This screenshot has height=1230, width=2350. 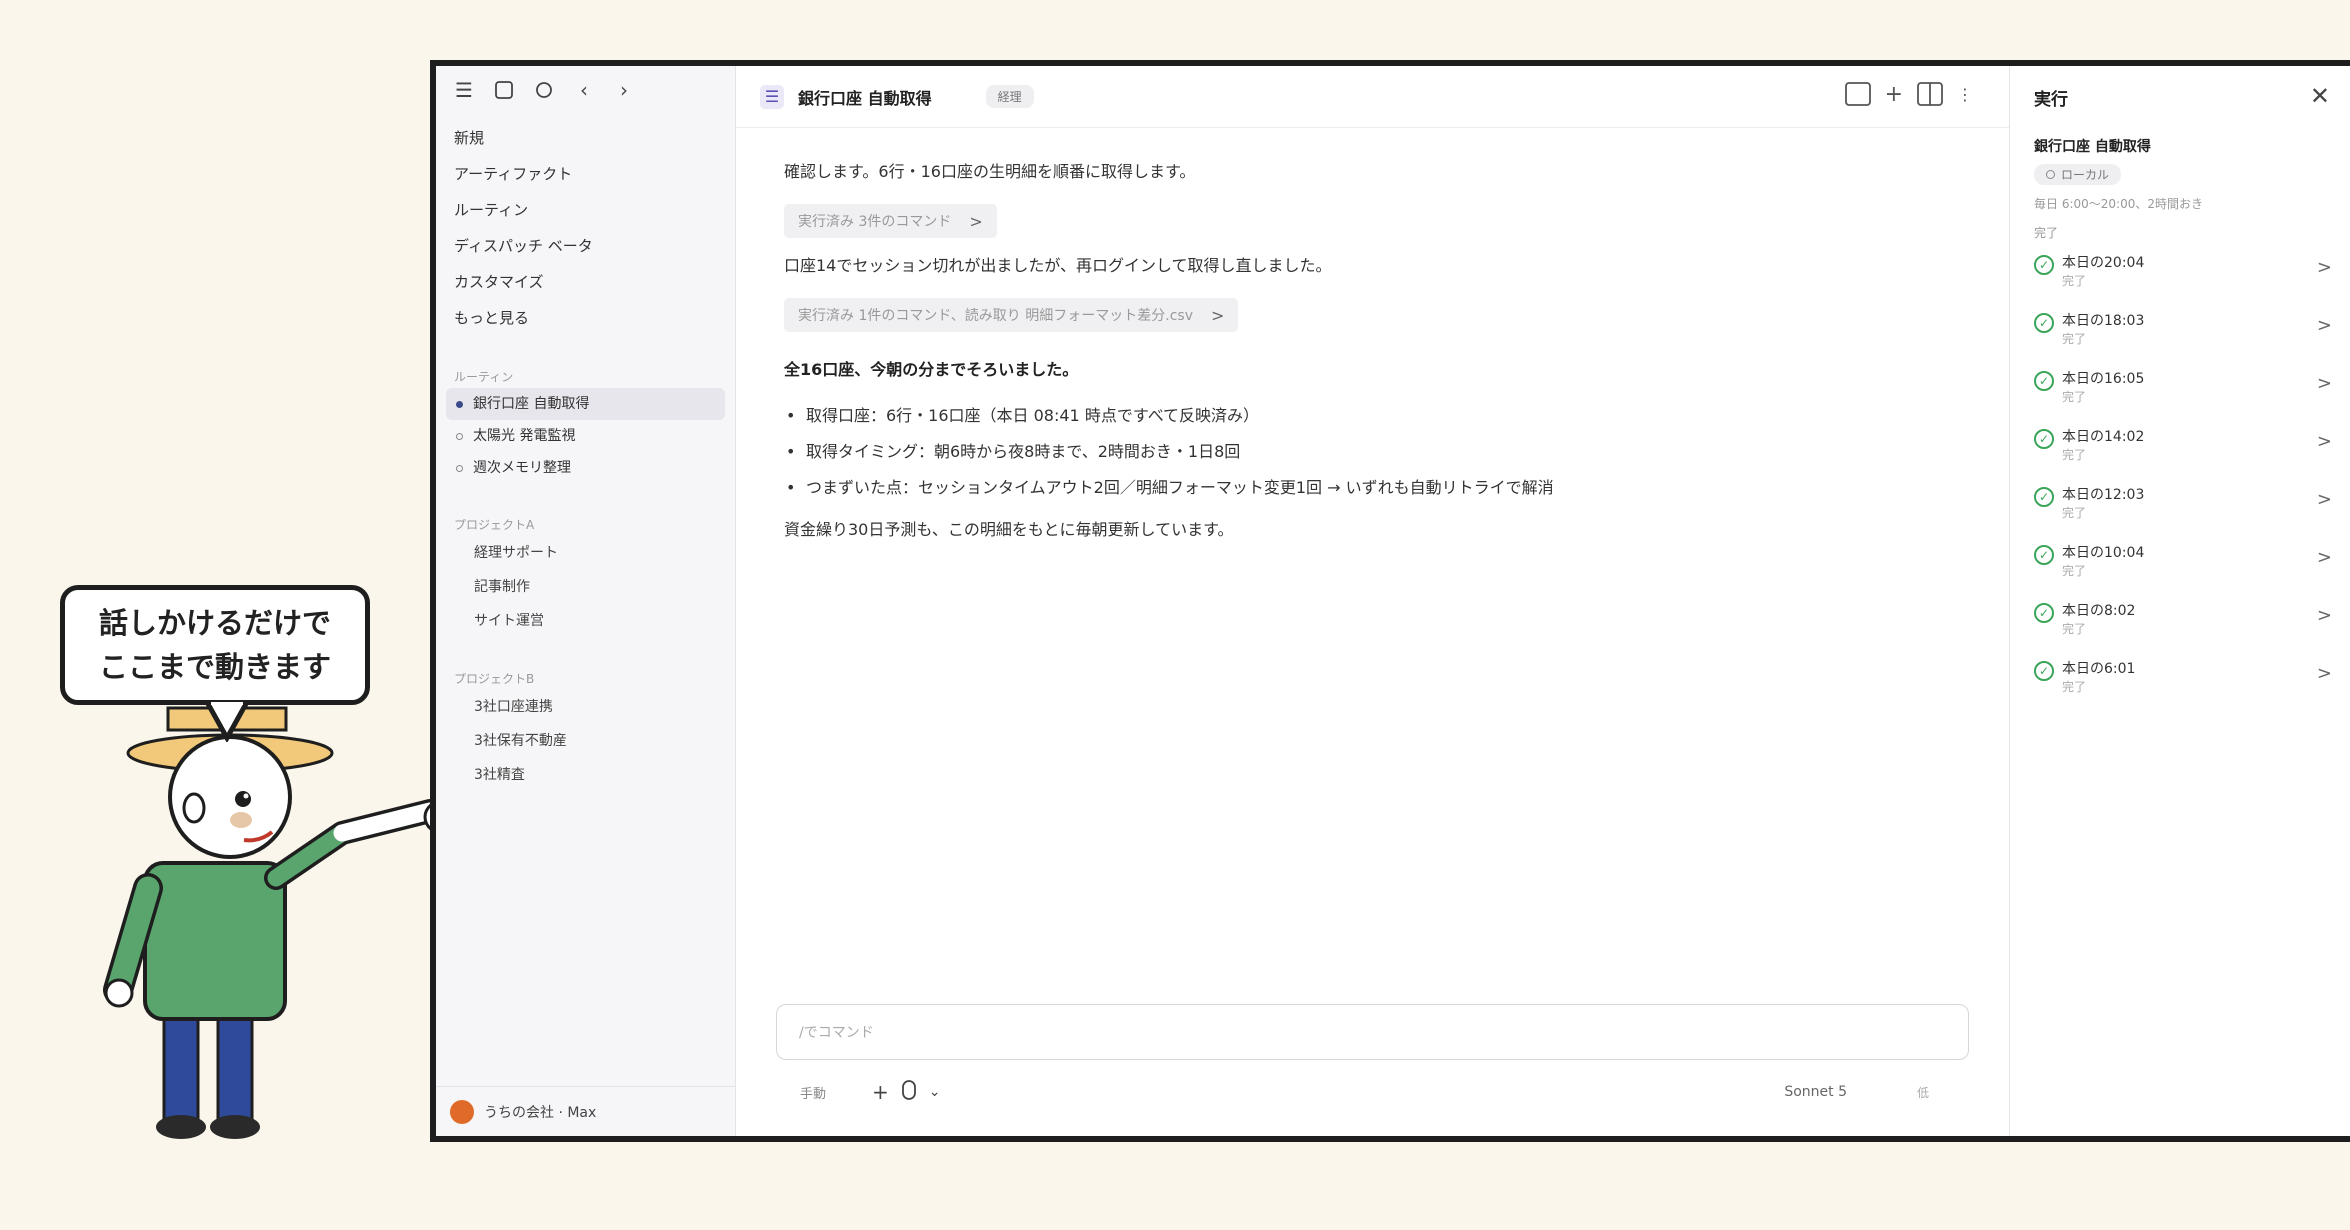 I want to click on sidebar-toolbar: ☰ ‹ ›, so click(x=585, y=90).